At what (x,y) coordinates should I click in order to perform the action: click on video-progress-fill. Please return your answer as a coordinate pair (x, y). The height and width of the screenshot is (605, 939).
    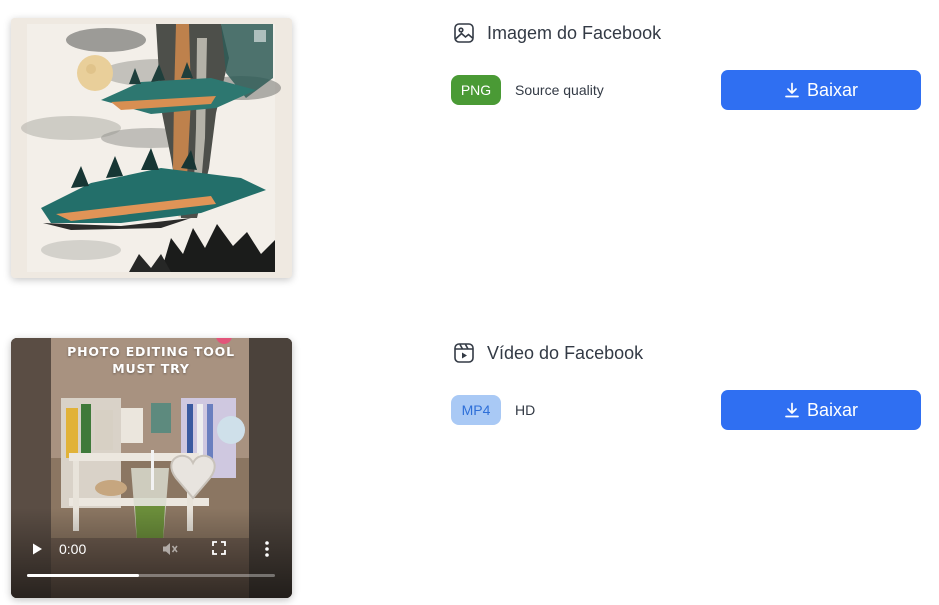
    Looking at the image, I should click on (83, 575).